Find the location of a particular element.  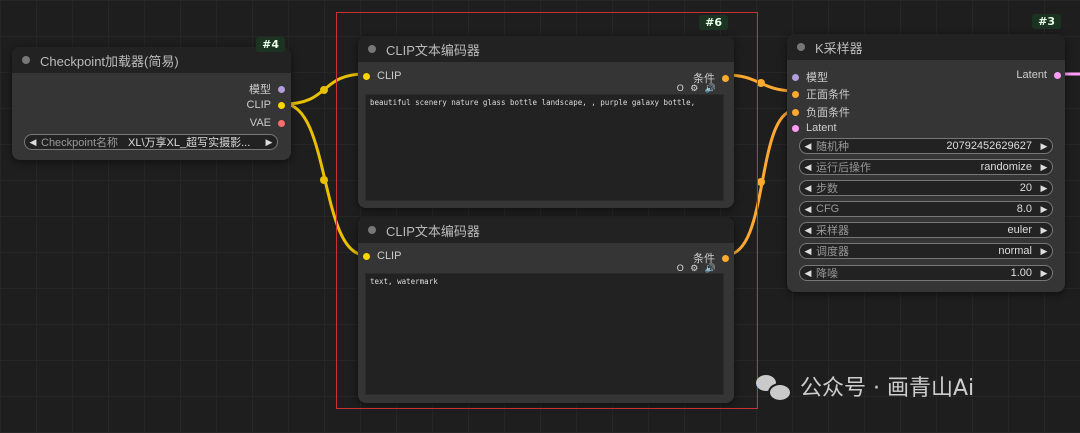

widget-value: 1.00 is located at coordinates (1021, 273).